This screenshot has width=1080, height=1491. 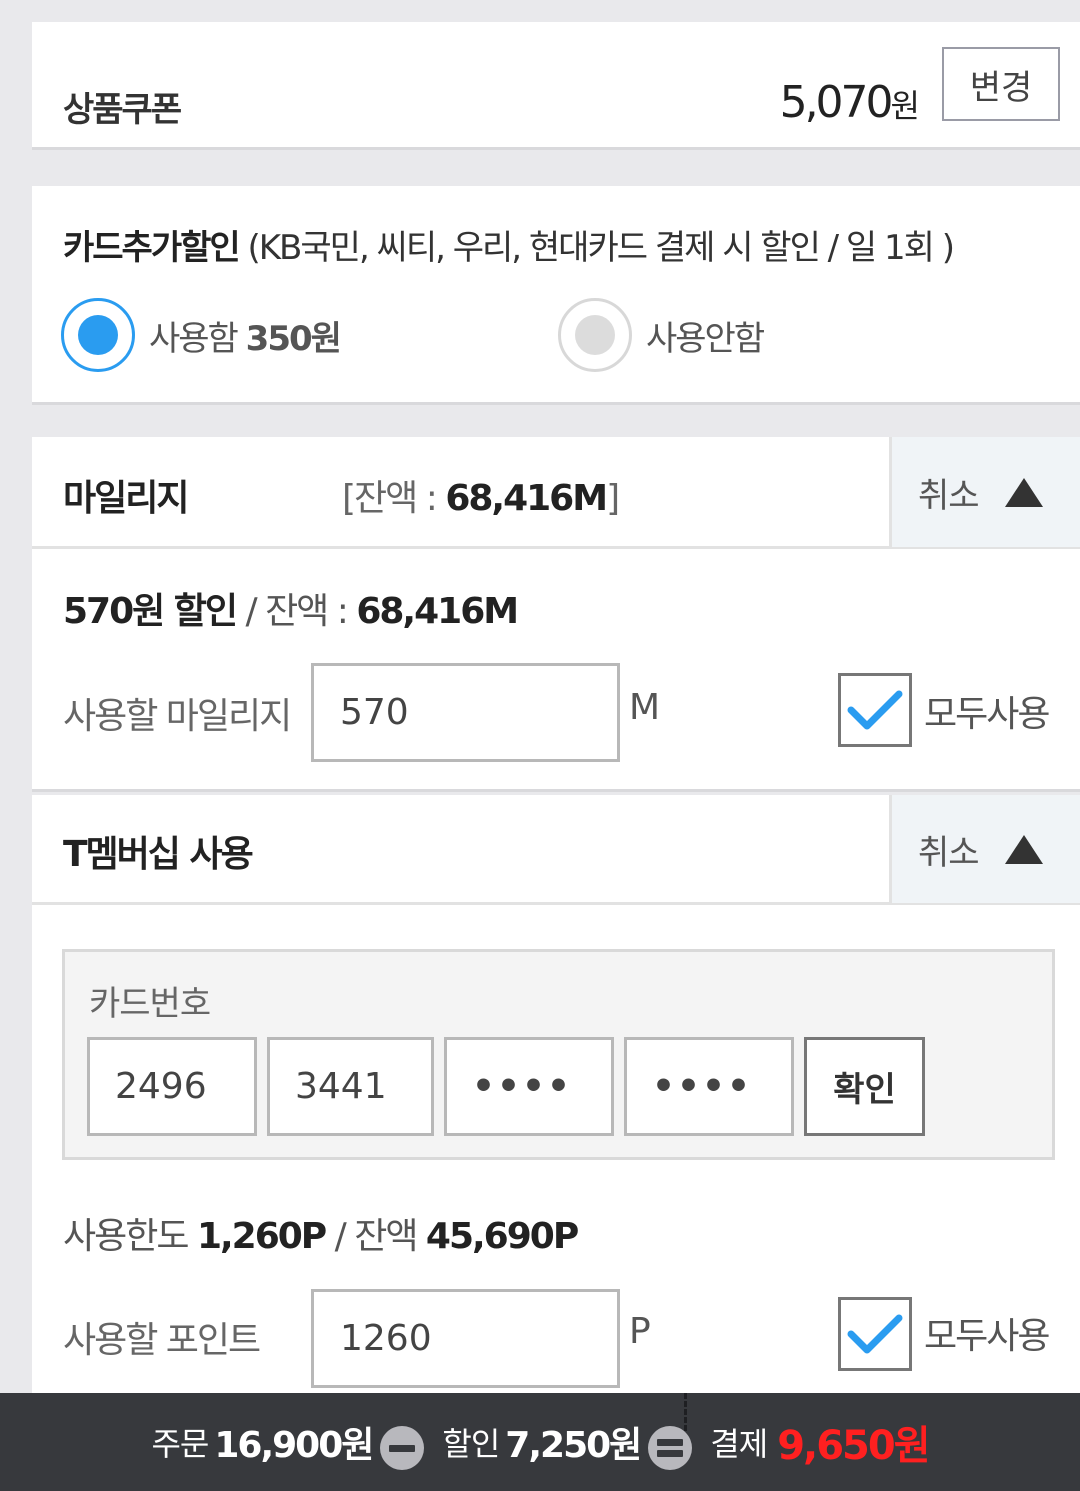 I want to click on points-use-all-label: 모두사용, so click(x=987, y=1333).